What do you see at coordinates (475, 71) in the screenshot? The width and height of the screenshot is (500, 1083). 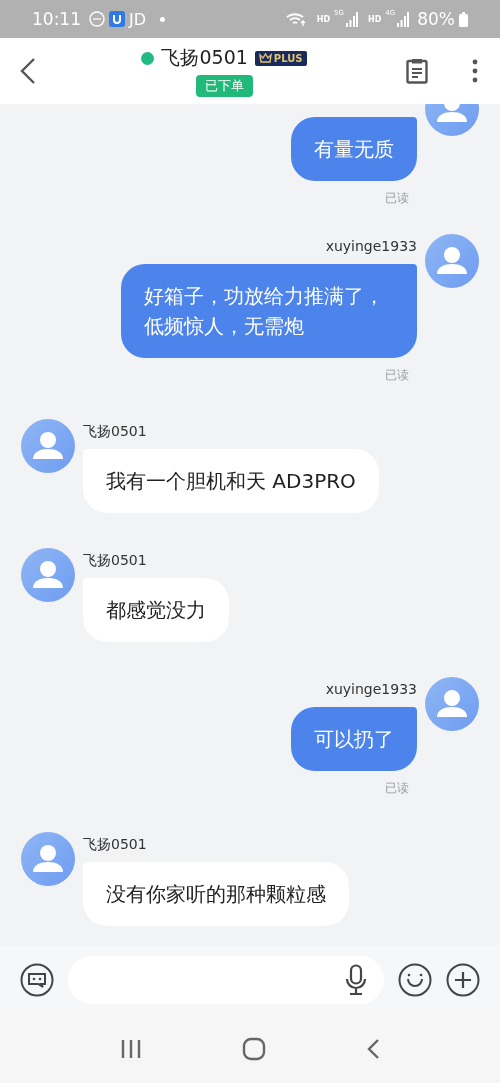 I see `more-icon` at bounding box center [475, 71].